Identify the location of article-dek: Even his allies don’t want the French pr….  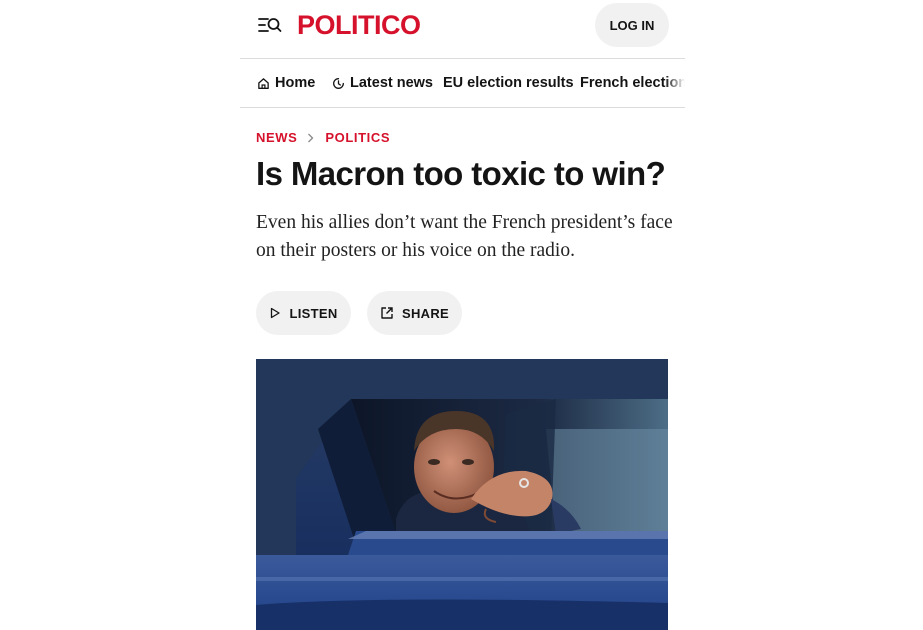
(464, 236).